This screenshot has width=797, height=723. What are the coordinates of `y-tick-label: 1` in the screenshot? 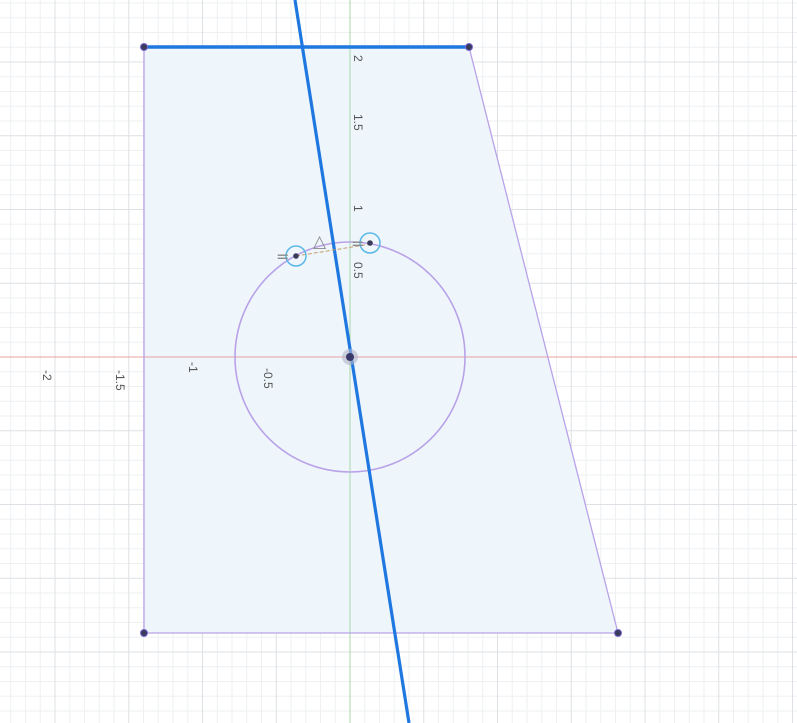 It's located at (358, 208).